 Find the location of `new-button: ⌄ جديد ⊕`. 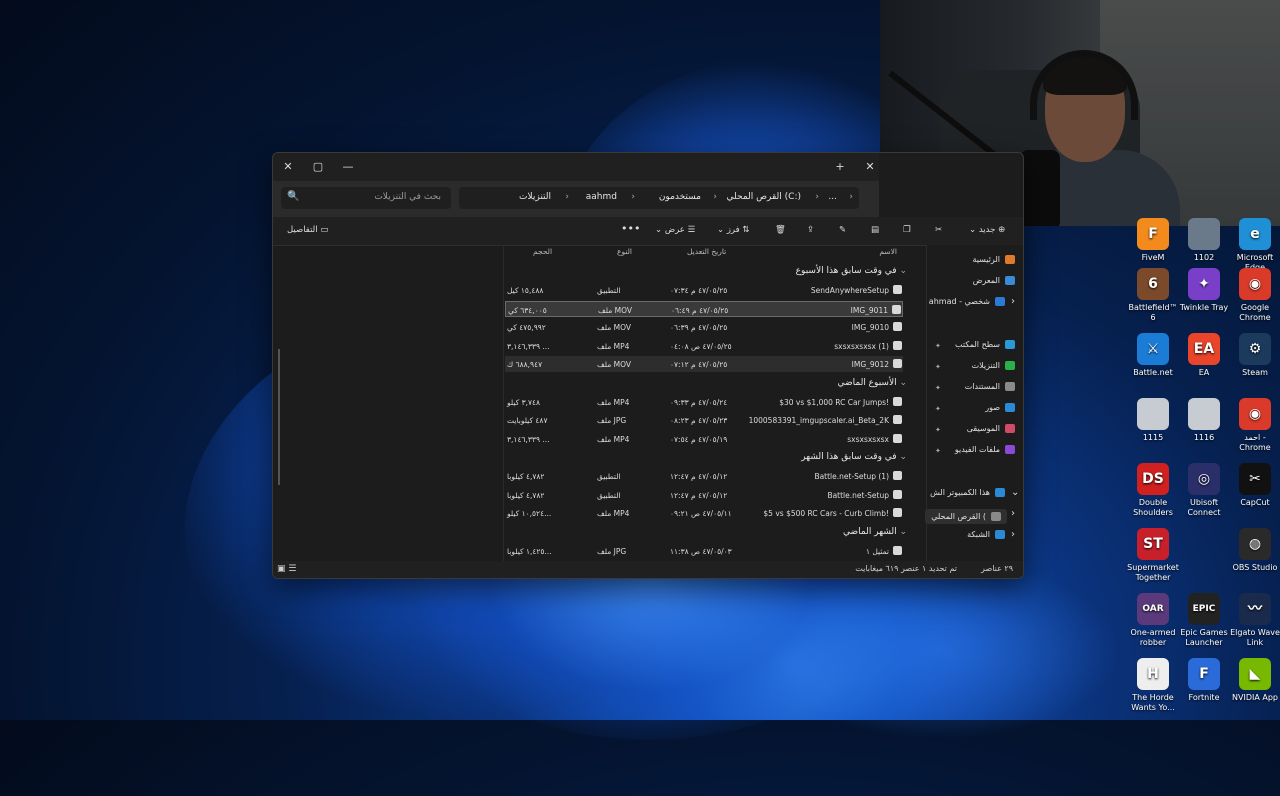

new-button: ⌄ جديد ⊕ is located at coordinates (987, 230).